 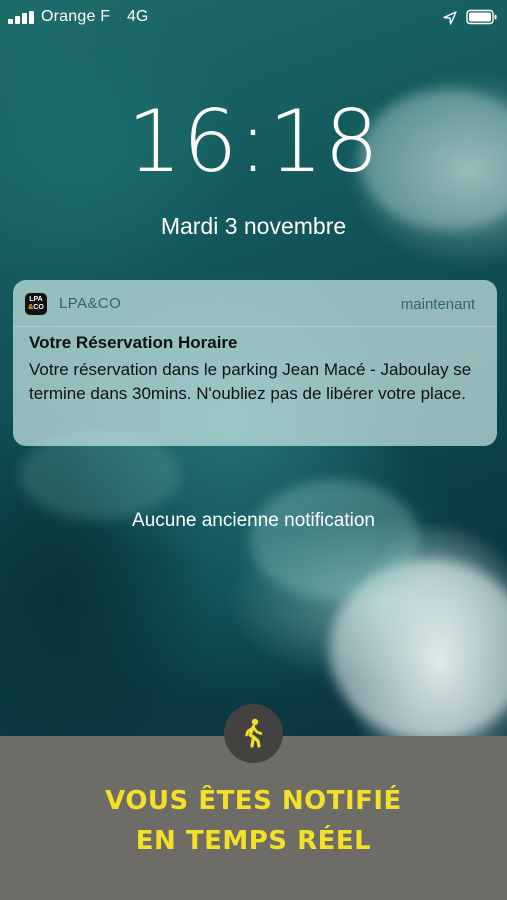 What do you see at coordinates (253, 733) in the screenshot?
I see `walking-person-icon` at bounding box center [253, 733].